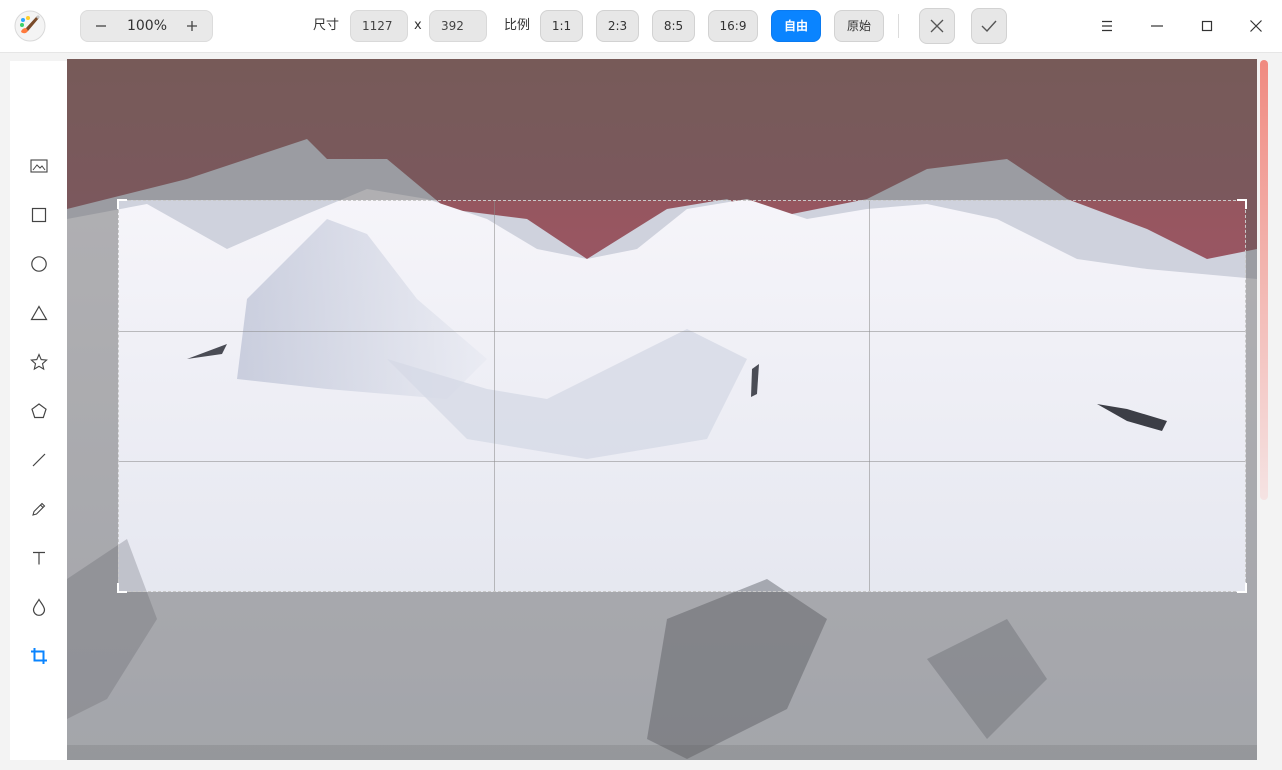 The height and width of the screenshot is (770, 1282). I want to click on zoom-out-button, so click(101, 26).